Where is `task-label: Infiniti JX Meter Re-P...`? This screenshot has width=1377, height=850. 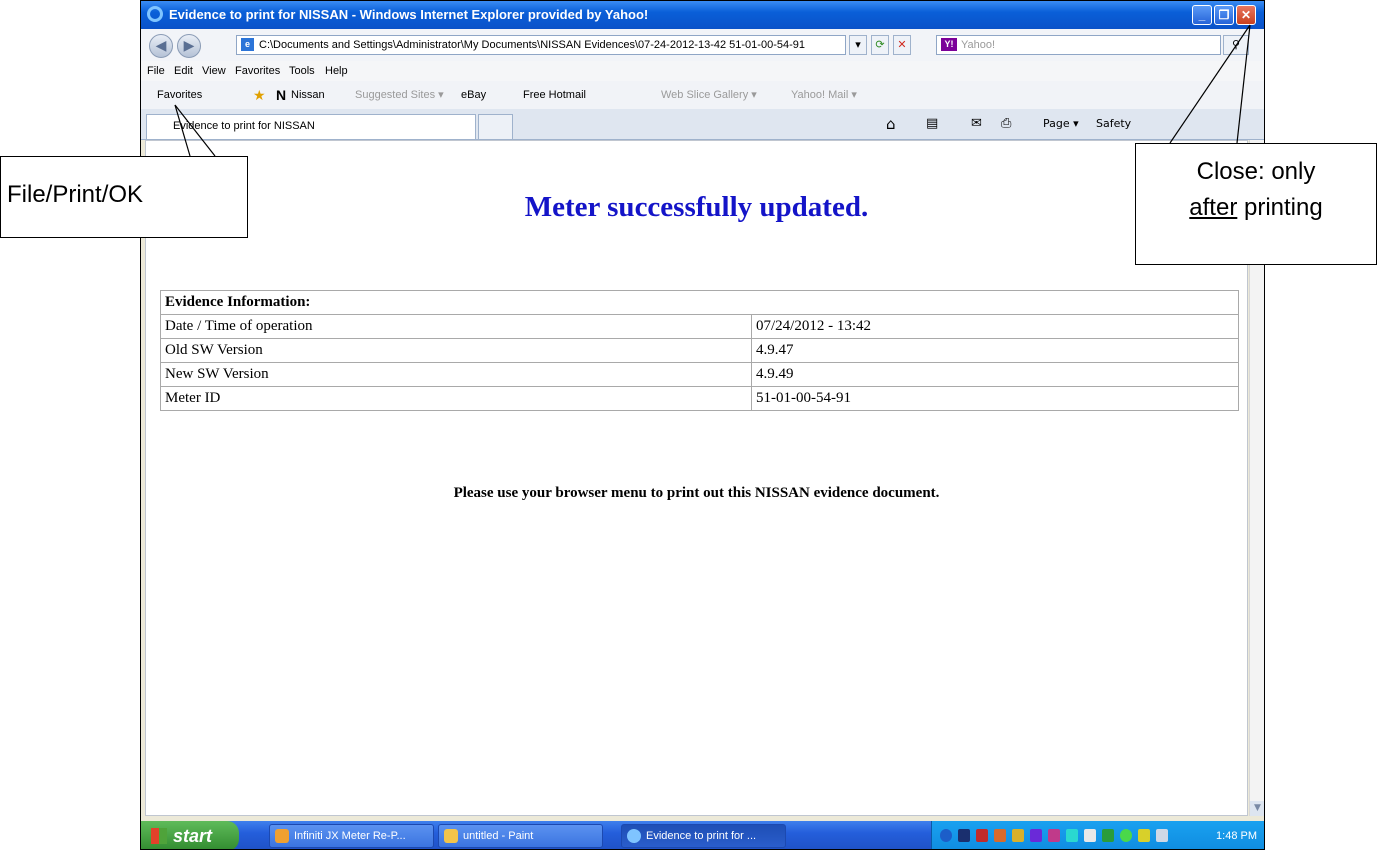 task-label: Infiniti JX Meter Re-P... is located at coordinates (350, 836).